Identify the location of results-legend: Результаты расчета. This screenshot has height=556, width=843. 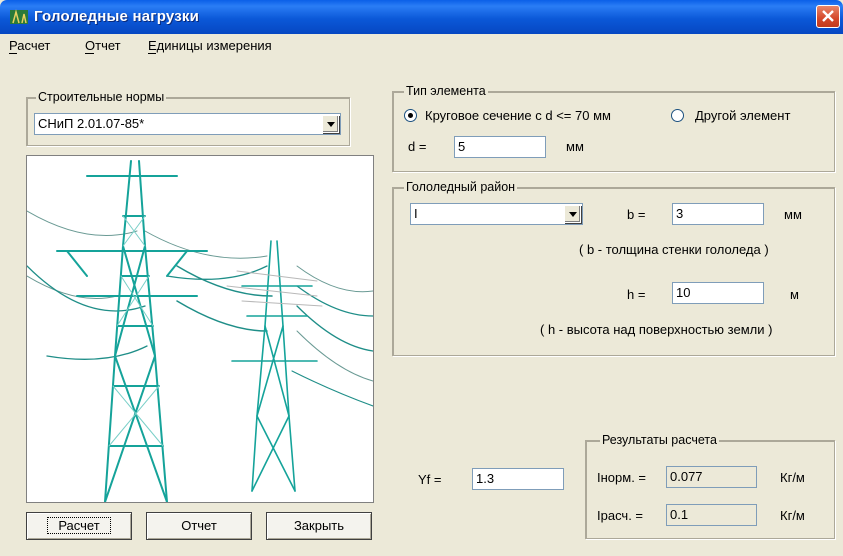
(659, 440).